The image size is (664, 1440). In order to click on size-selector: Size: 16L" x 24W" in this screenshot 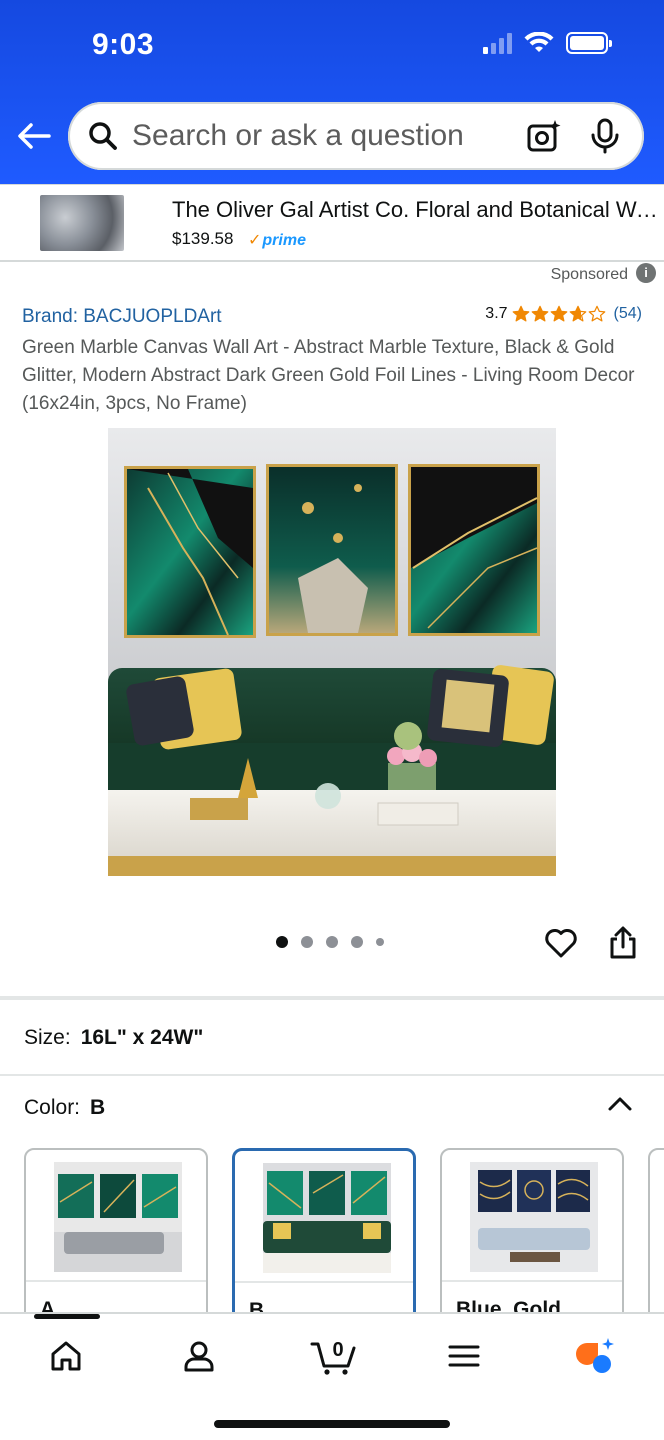, I will do `click(113, 1038)`.